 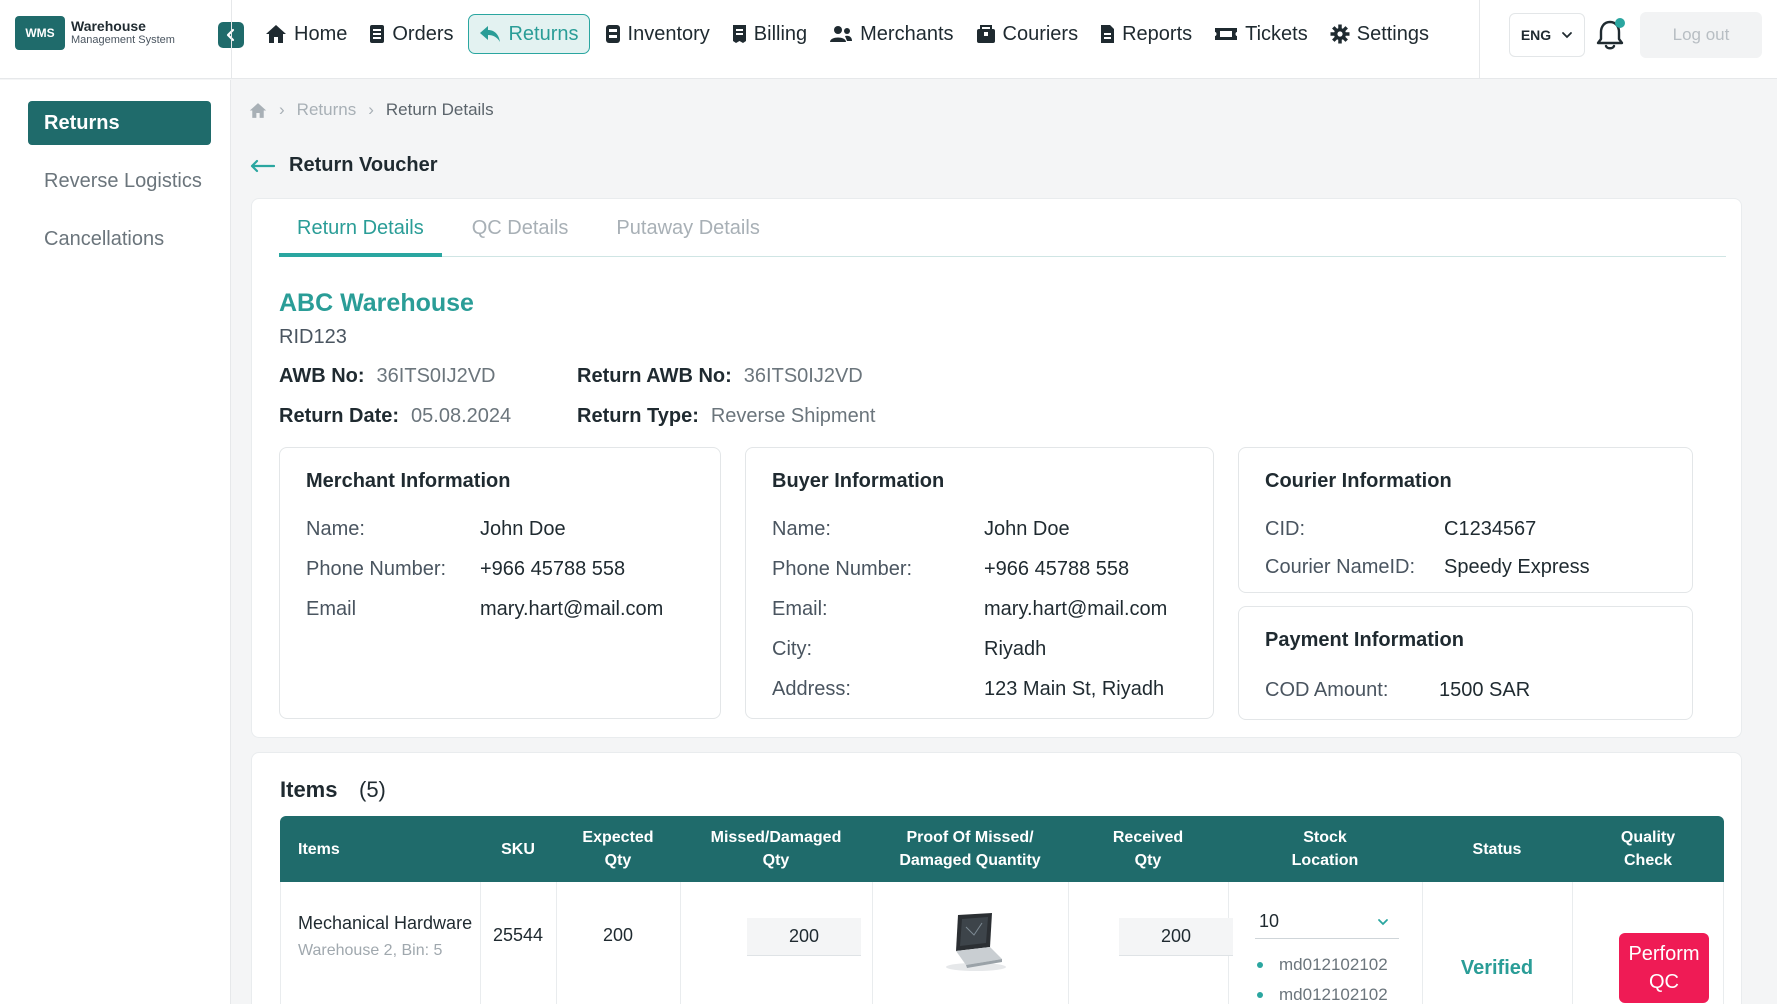 I want to click on nav-item-reports: Reports, so click(x=1146, y=34).